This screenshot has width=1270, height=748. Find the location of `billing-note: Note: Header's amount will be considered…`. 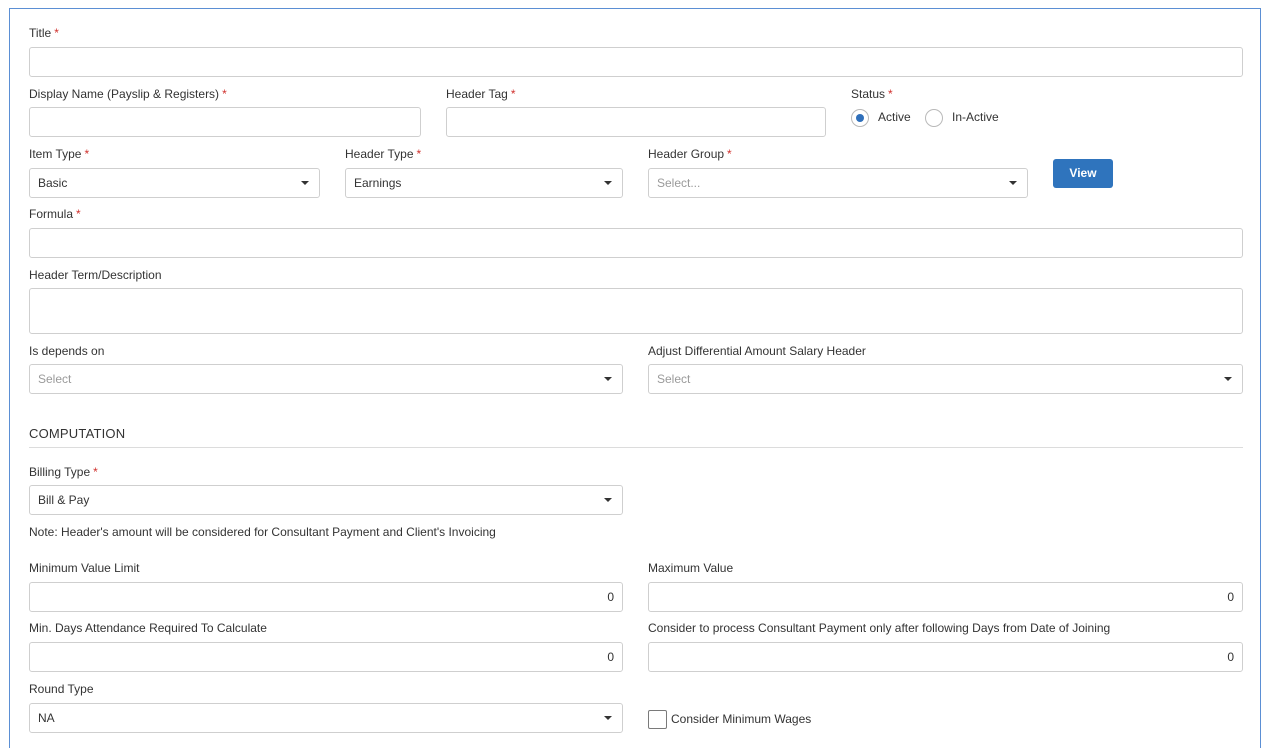

billing-note: Note: Header's amount will be considered… is located at coordinates (262, 532).